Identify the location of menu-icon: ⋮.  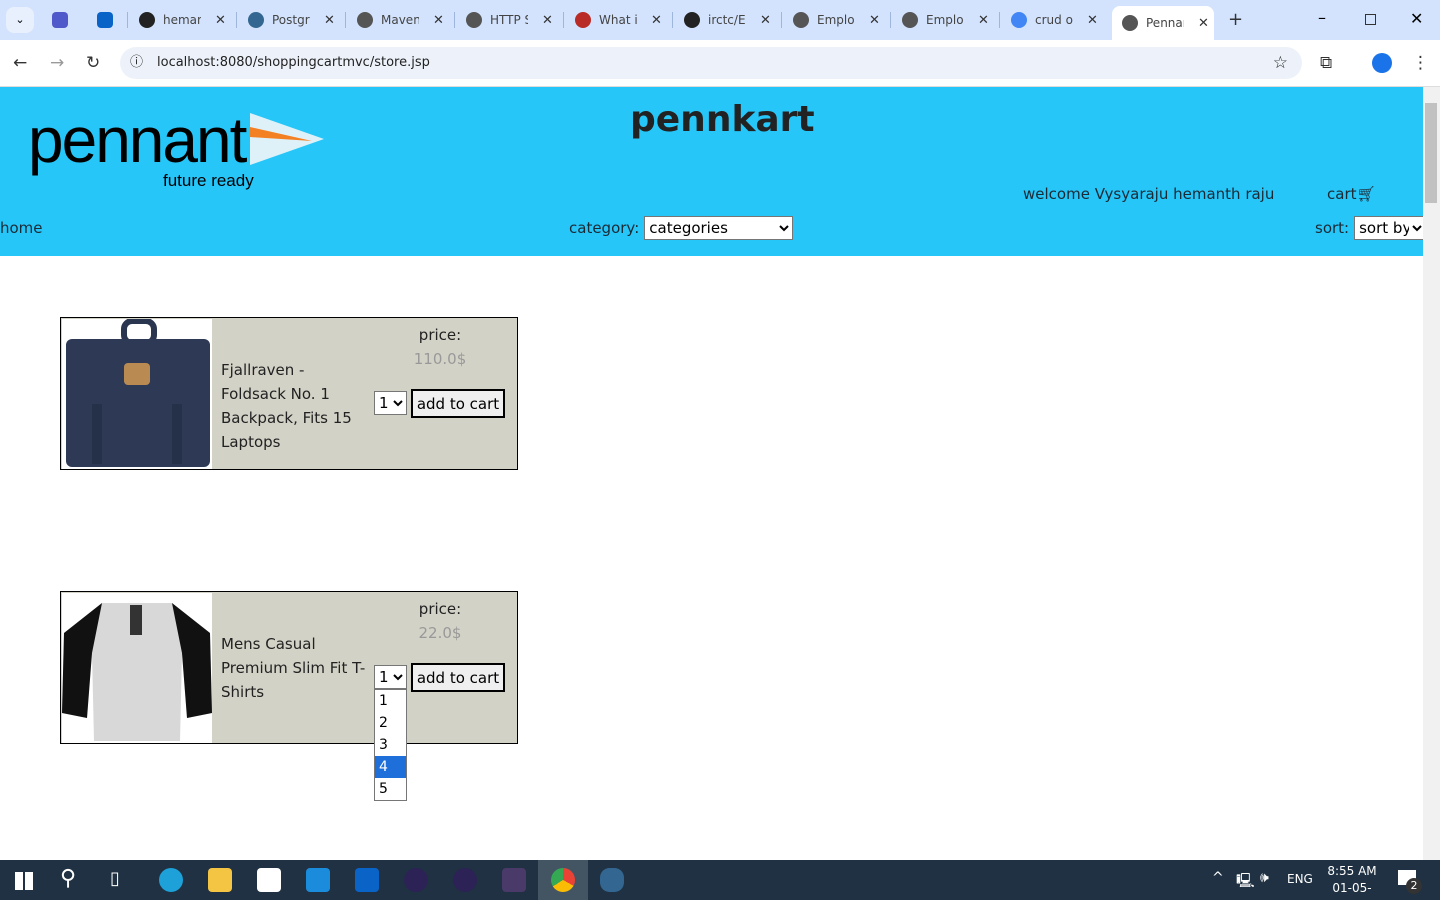
(1420, 63).